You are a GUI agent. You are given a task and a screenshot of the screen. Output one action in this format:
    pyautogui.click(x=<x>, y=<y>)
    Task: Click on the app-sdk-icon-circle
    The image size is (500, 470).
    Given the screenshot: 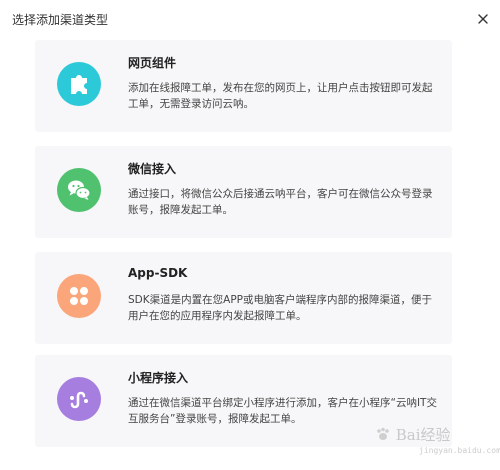 What is the action you would take?
    pyautogui.click(x=79, y=296)
    